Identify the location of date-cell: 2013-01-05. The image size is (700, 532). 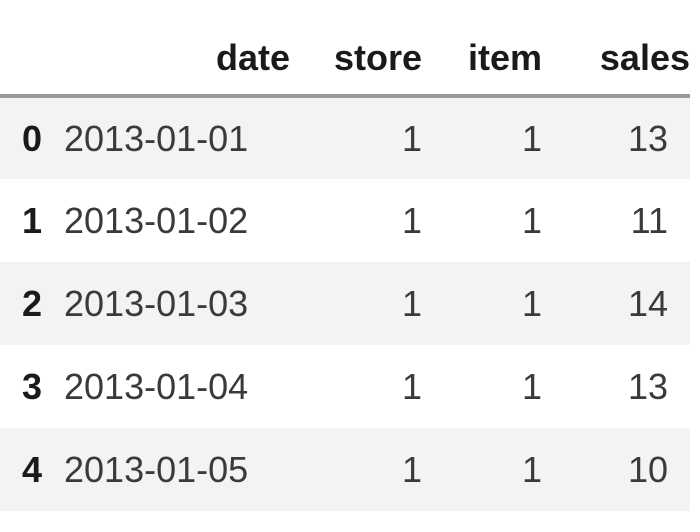
(156, 469).